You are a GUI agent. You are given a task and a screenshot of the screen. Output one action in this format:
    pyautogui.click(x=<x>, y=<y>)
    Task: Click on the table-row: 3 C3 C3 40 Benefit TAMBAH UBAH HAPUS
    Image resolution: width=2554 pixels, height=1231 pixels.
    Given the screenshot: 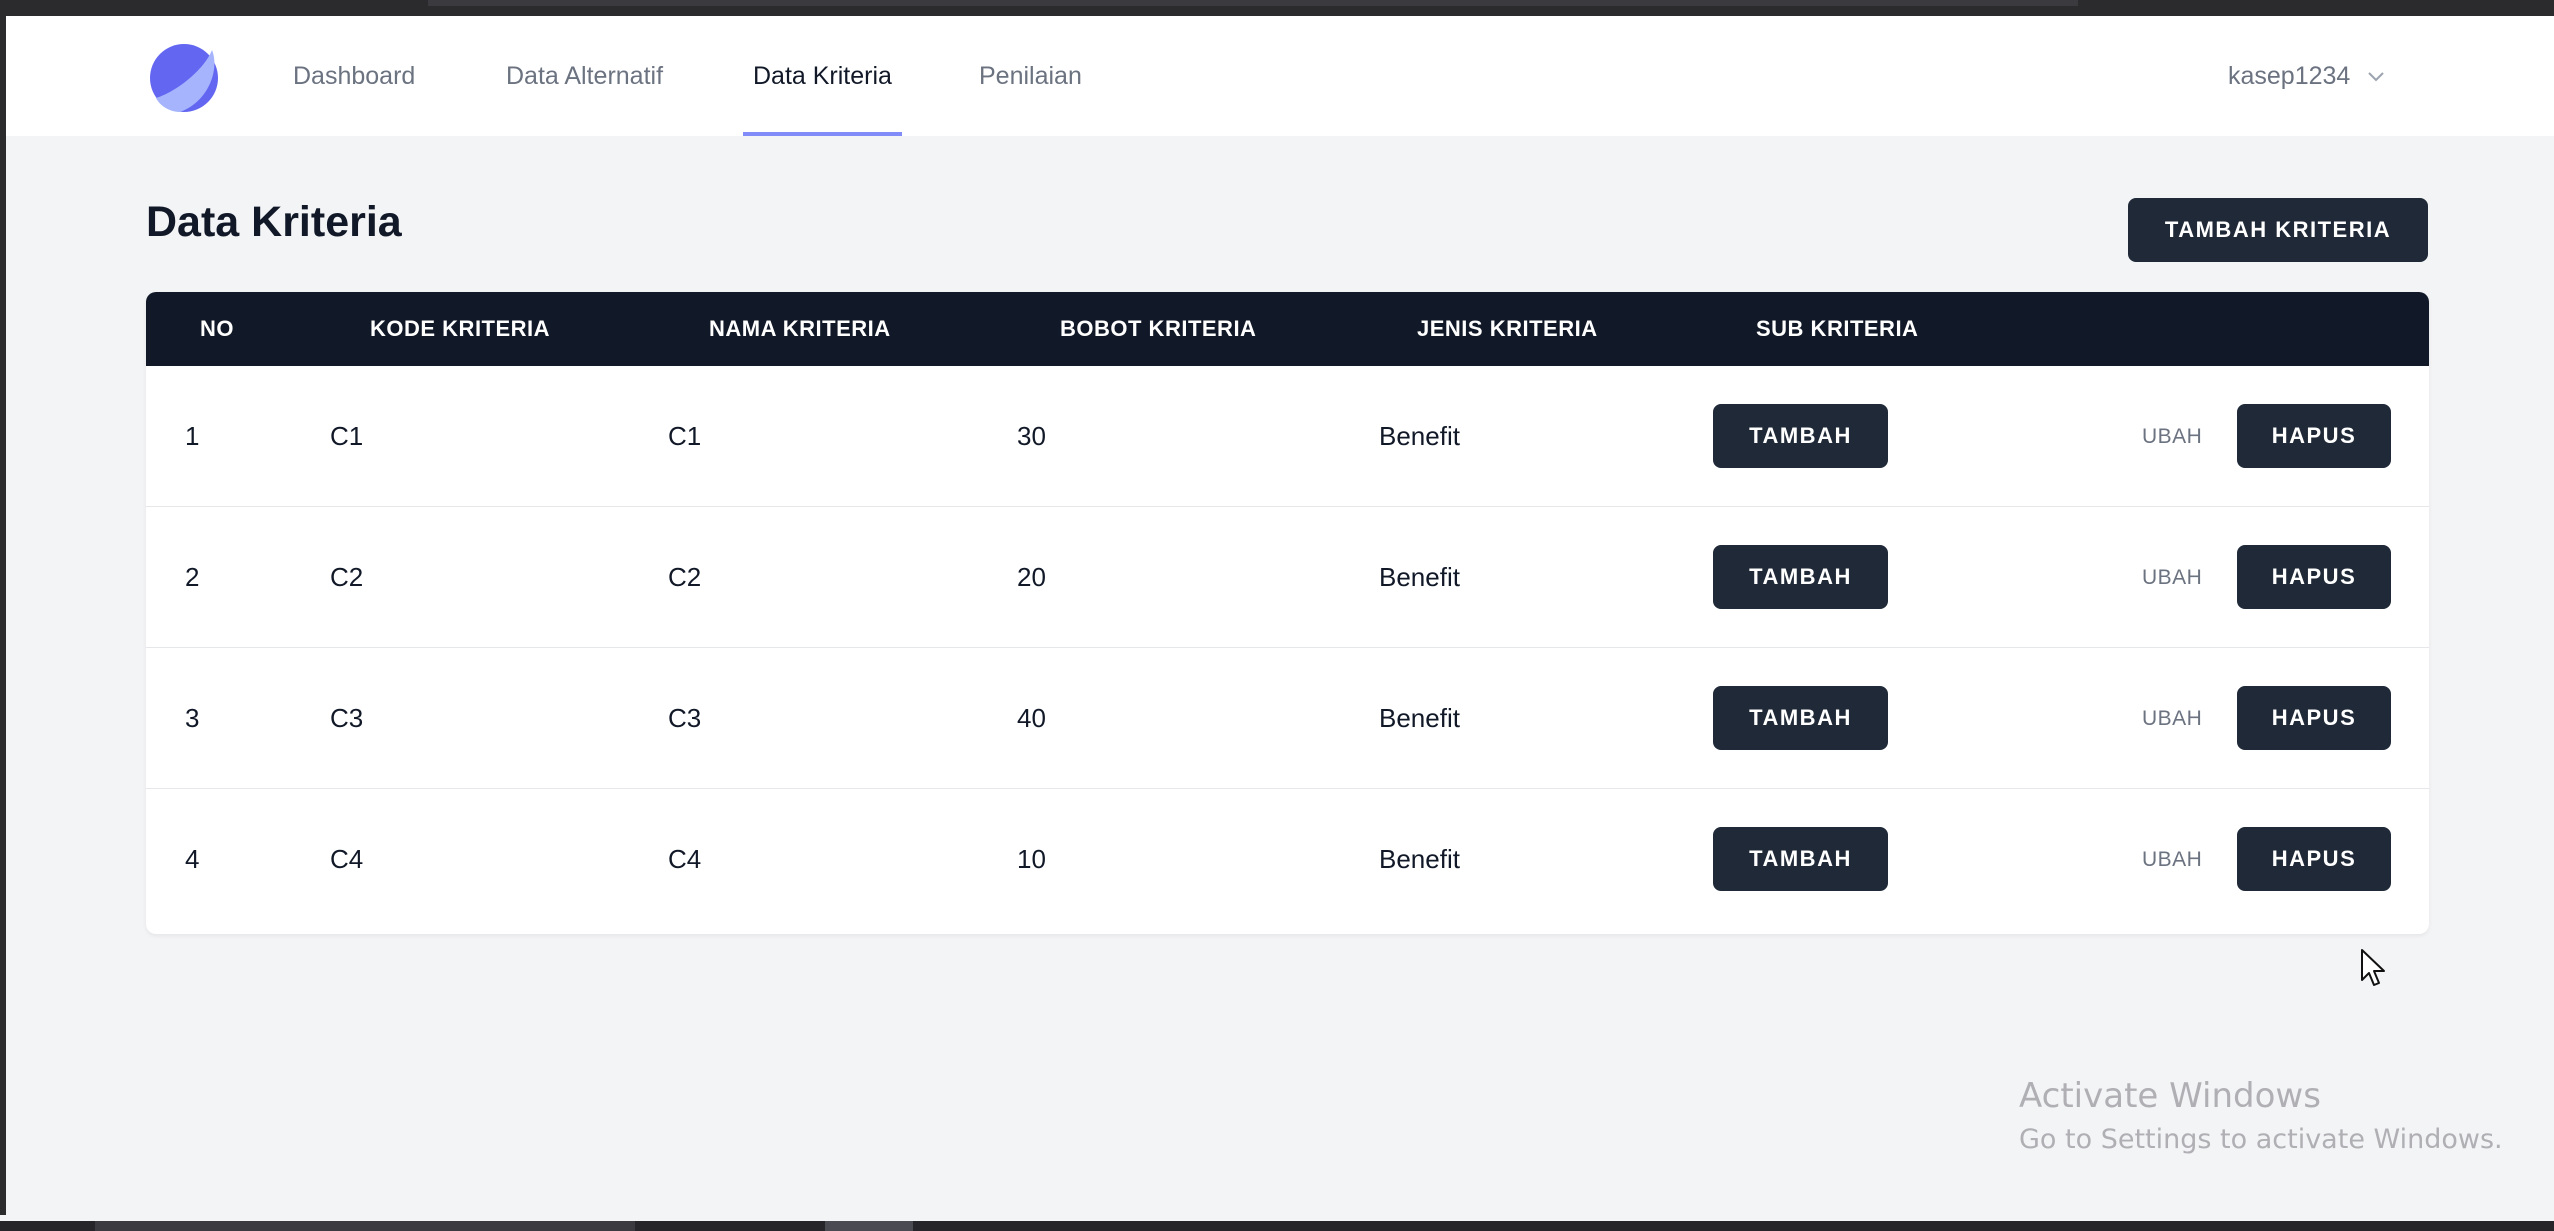 What is the action you would take?
    pyautogui.click(x=1287, y=718)
    